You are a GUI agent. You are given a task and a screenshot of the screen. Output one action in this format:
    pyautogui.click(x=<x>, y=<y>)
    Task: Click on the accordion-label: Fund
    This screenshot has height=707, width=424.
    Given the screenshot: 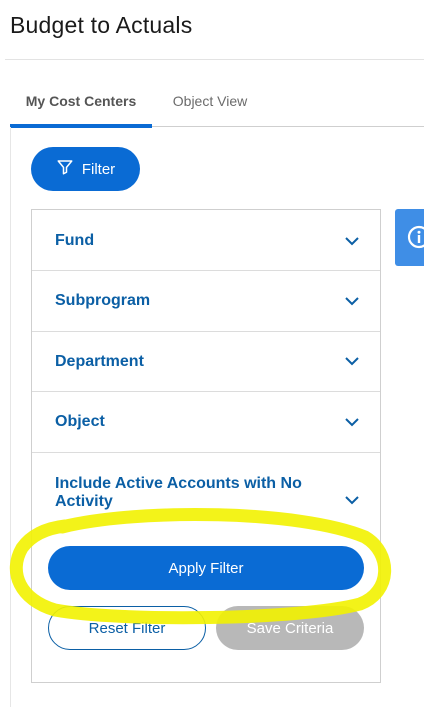 What is the action you would take?
    pyautogui.click(x=75, y=240)
    